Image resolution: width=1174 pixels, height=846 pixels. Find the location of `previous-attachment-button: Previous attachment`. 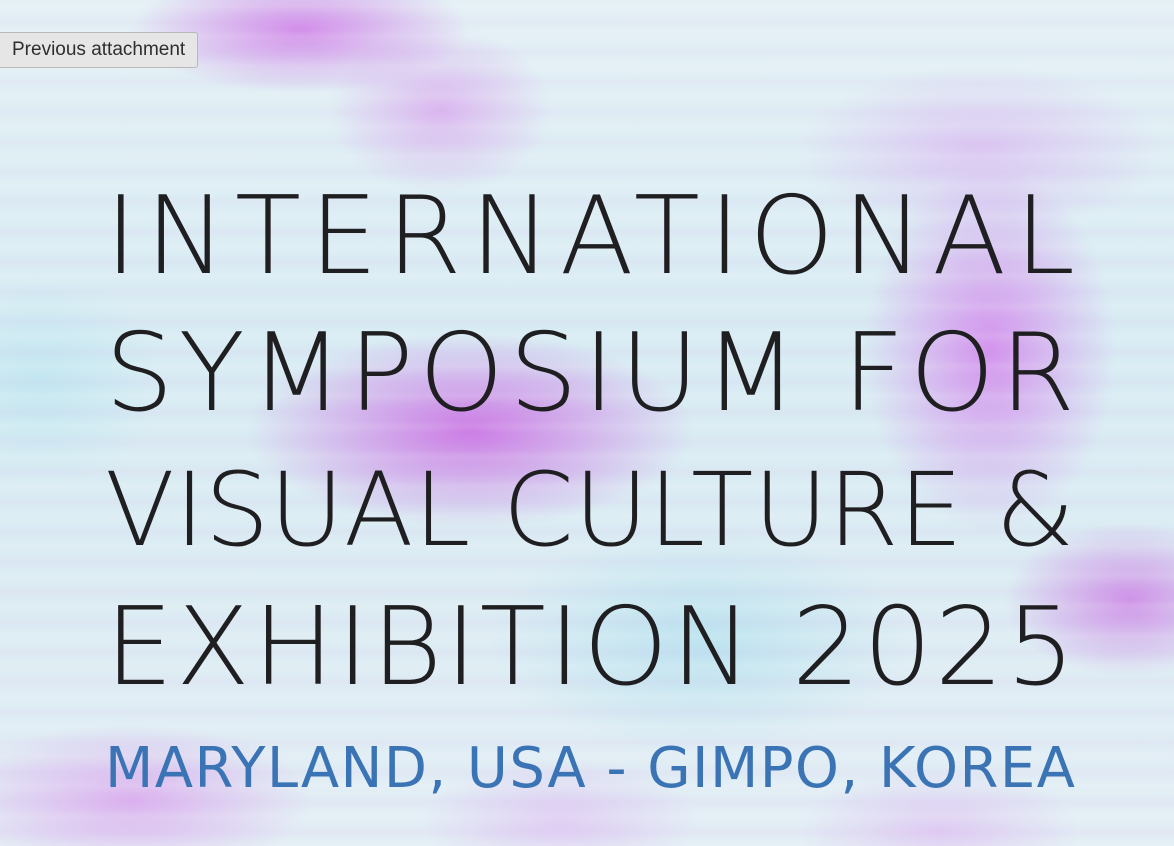

previous-attachment-button: Previous attachment is located at coordinates (99, 50).